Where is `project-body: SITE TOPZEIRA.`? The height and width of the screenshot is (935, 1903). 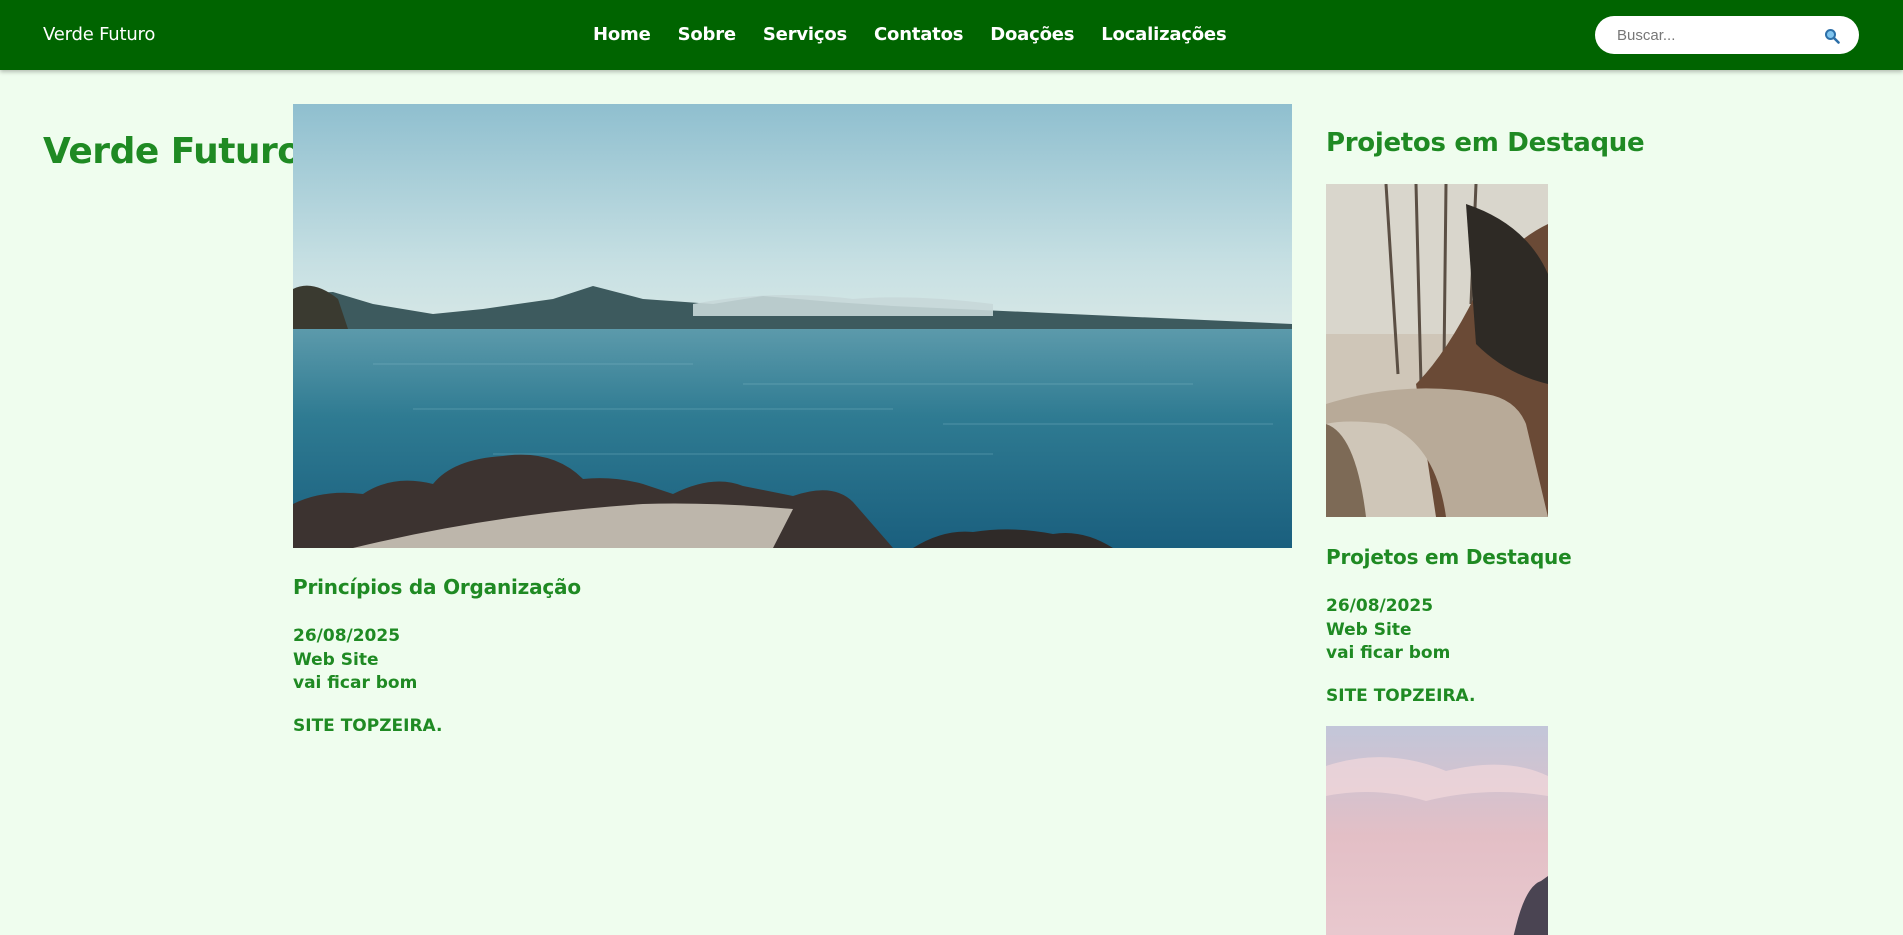 project-body: SITE TOPZEIRA. is located at coordinates (1401, 695).